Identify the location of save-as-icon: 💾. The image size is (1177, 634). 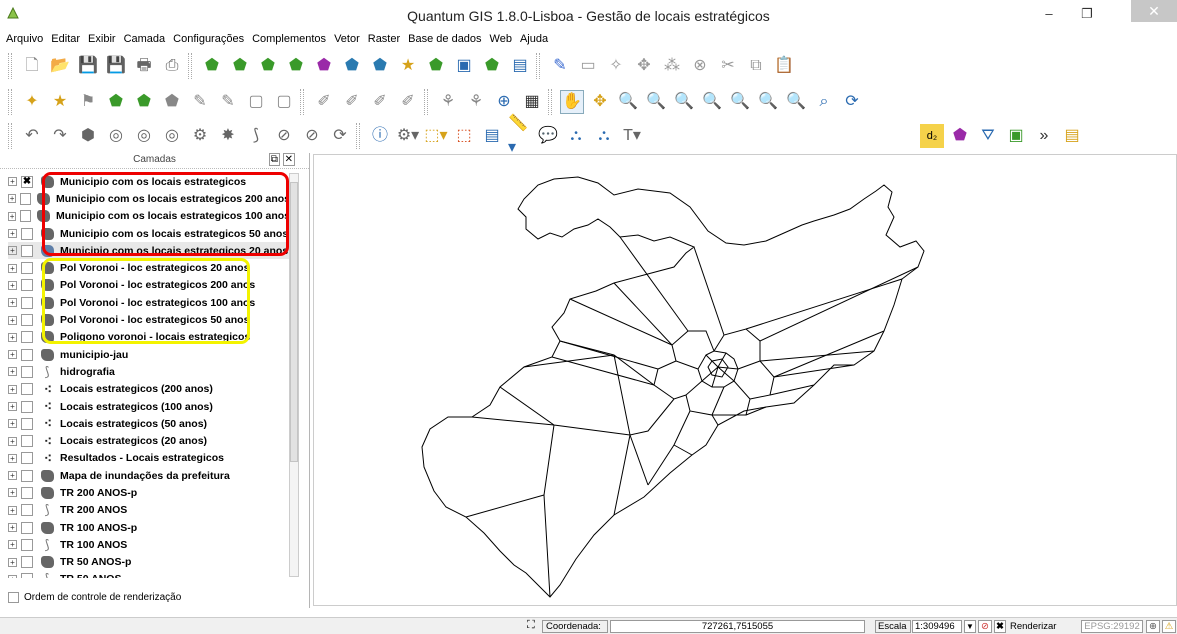
(116, 66).